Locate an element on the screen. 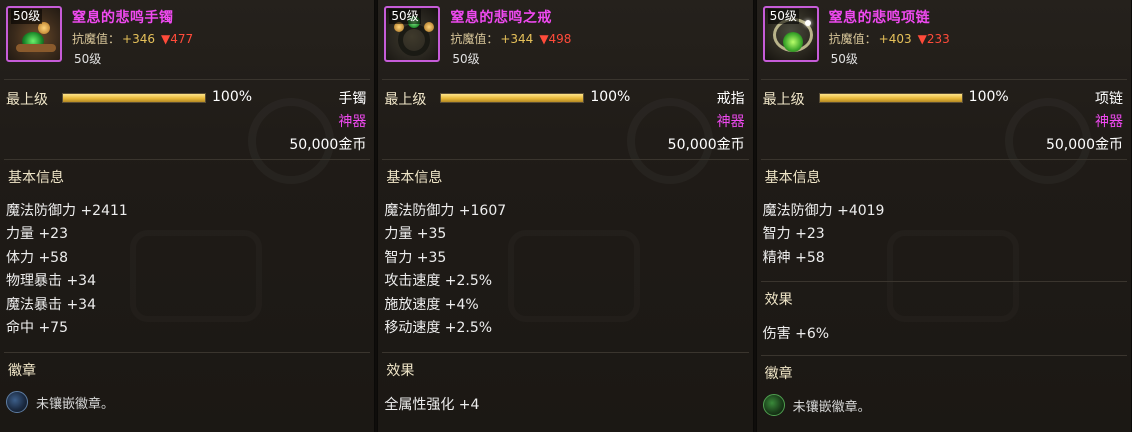 The width and height of the screenshot is (1132, 432). anti-magic-value: 抗魔值： +344 ▼498 is located at coordinates (510, 38).